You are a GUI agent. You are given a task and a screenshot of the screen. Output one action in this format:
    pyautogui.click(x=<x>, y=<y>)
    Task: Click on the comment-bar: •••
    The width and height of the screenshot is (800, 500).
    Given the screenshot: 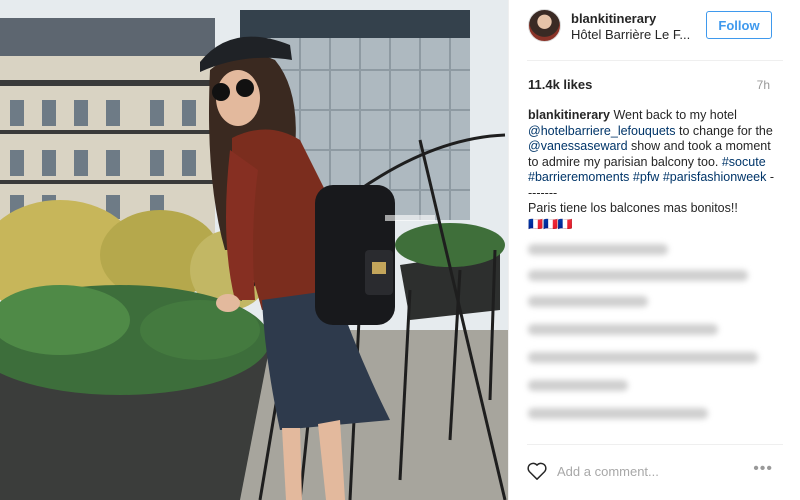 What is the action you would take?
    pyautogui.click(x=654, y=472)
    